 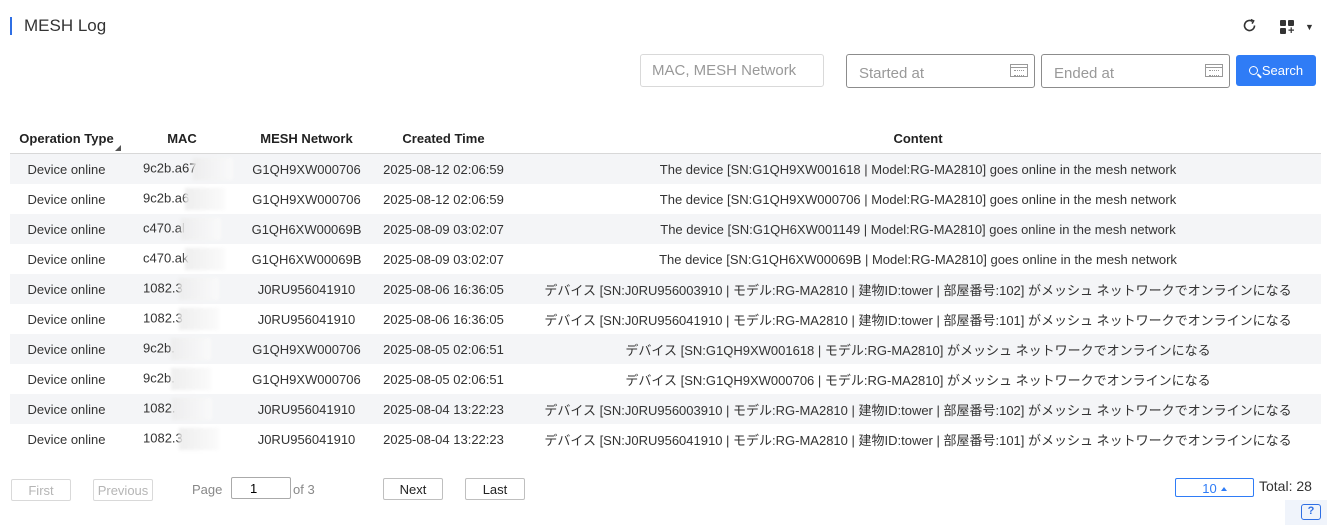 What do you see at coordinates (41, 490) in the screenshot?
I see `first-page-button: First` at bounding box center [41, 490].